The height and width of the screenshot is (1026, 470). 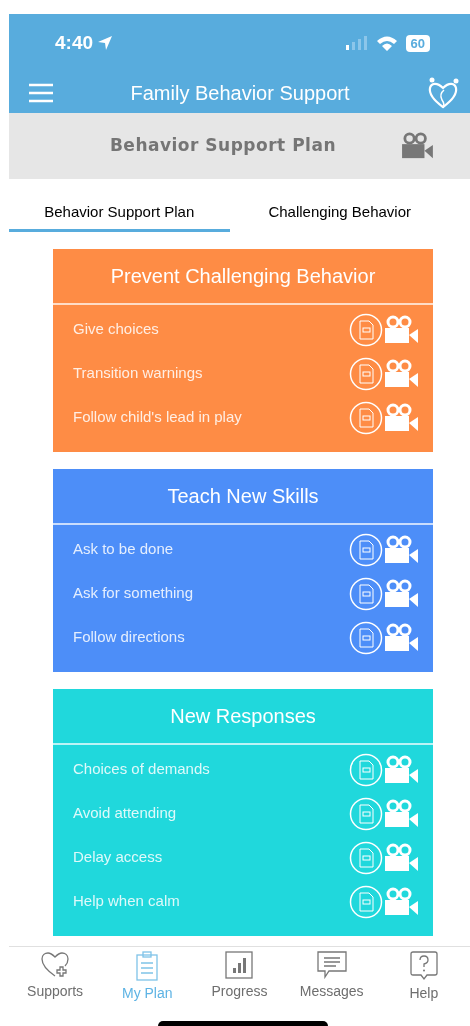 What do you see at coordinates (74, 42) in the screenshot?
I see `status-time: 4:40` at bounding box center [74, 42].